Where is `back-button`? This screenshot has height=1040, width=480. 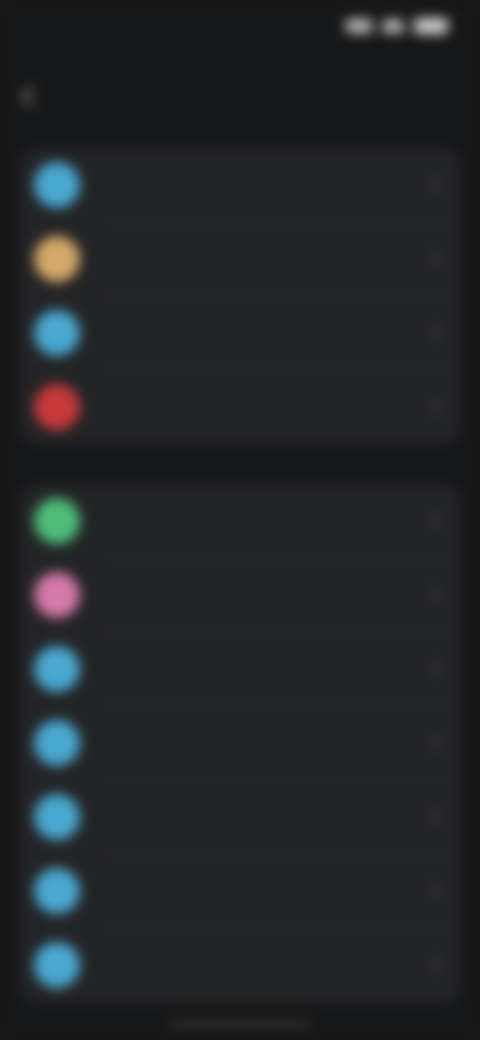 back-button is located at coordinates (44, 96).